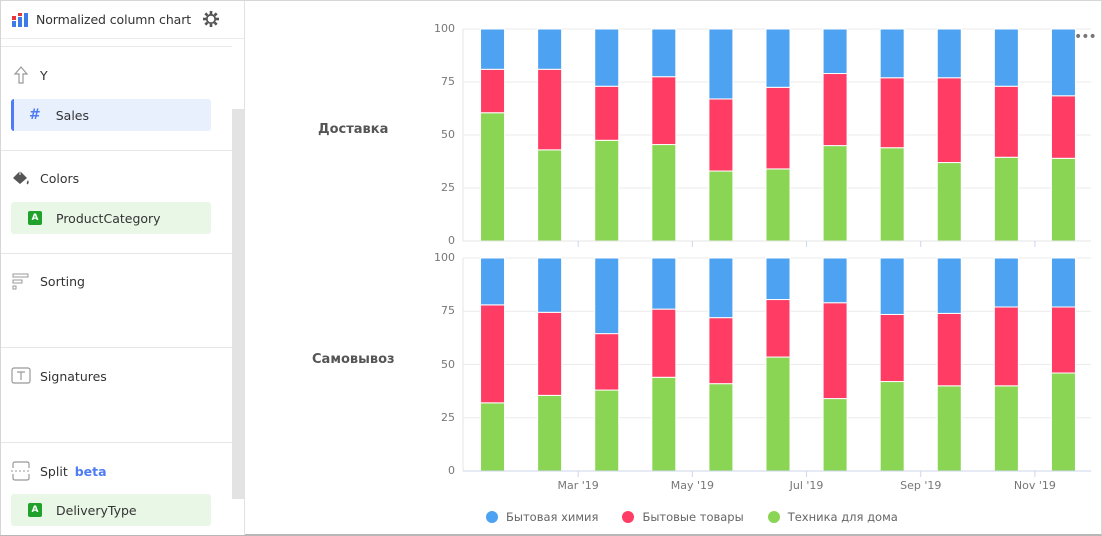 The width and height of the screenshot is (1102, 536). I want to click on arrow-up-icon, so click(21, 75).